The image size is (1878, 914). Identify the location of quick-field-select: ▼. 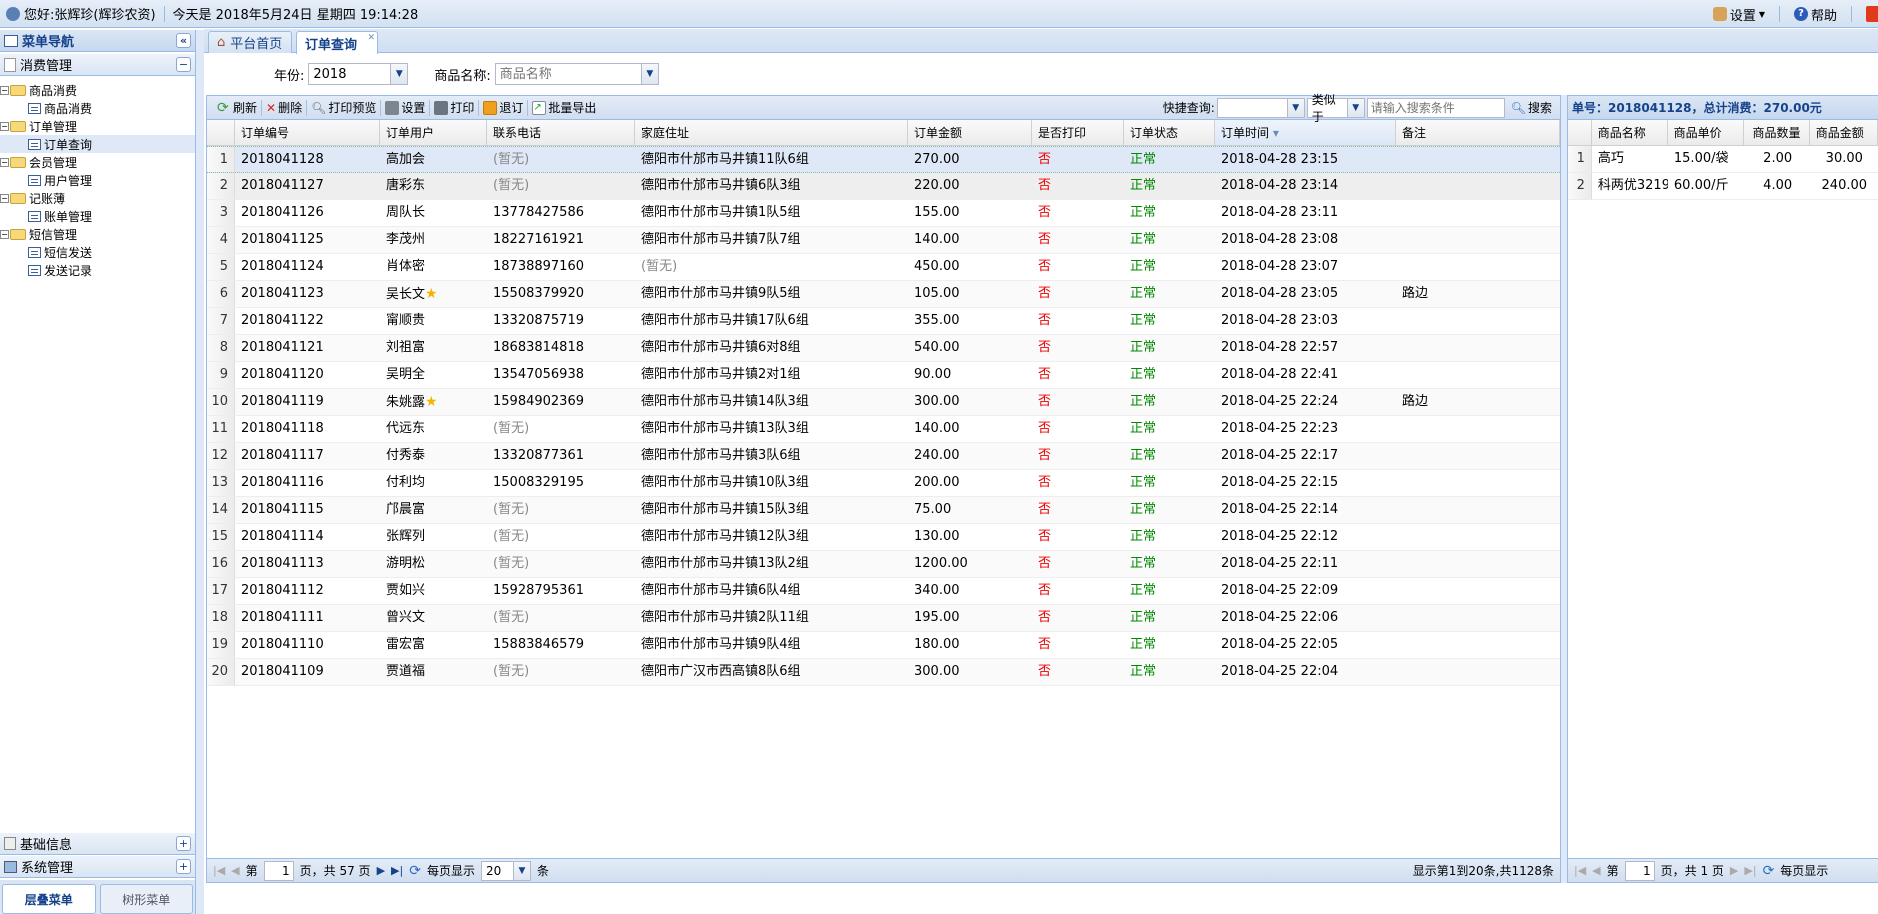
(1260, 107).